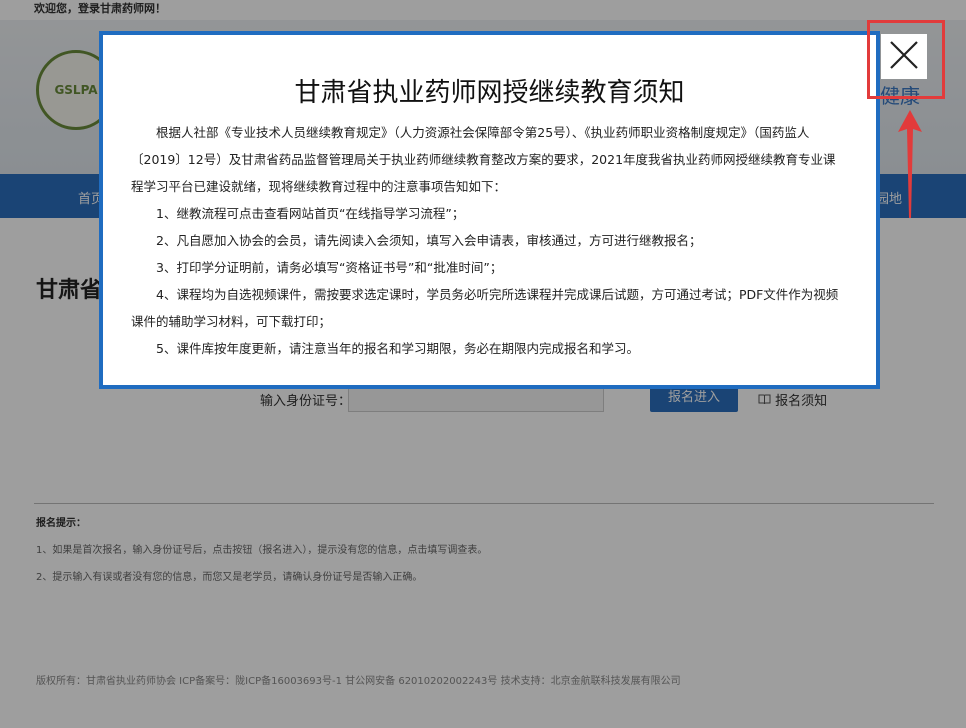 The height and width of the screenshot is (728, 966). I want to click on notice-item: 1、继教流程可点击查看网站首页“在线指导学习流程”；, so click(310, 213).